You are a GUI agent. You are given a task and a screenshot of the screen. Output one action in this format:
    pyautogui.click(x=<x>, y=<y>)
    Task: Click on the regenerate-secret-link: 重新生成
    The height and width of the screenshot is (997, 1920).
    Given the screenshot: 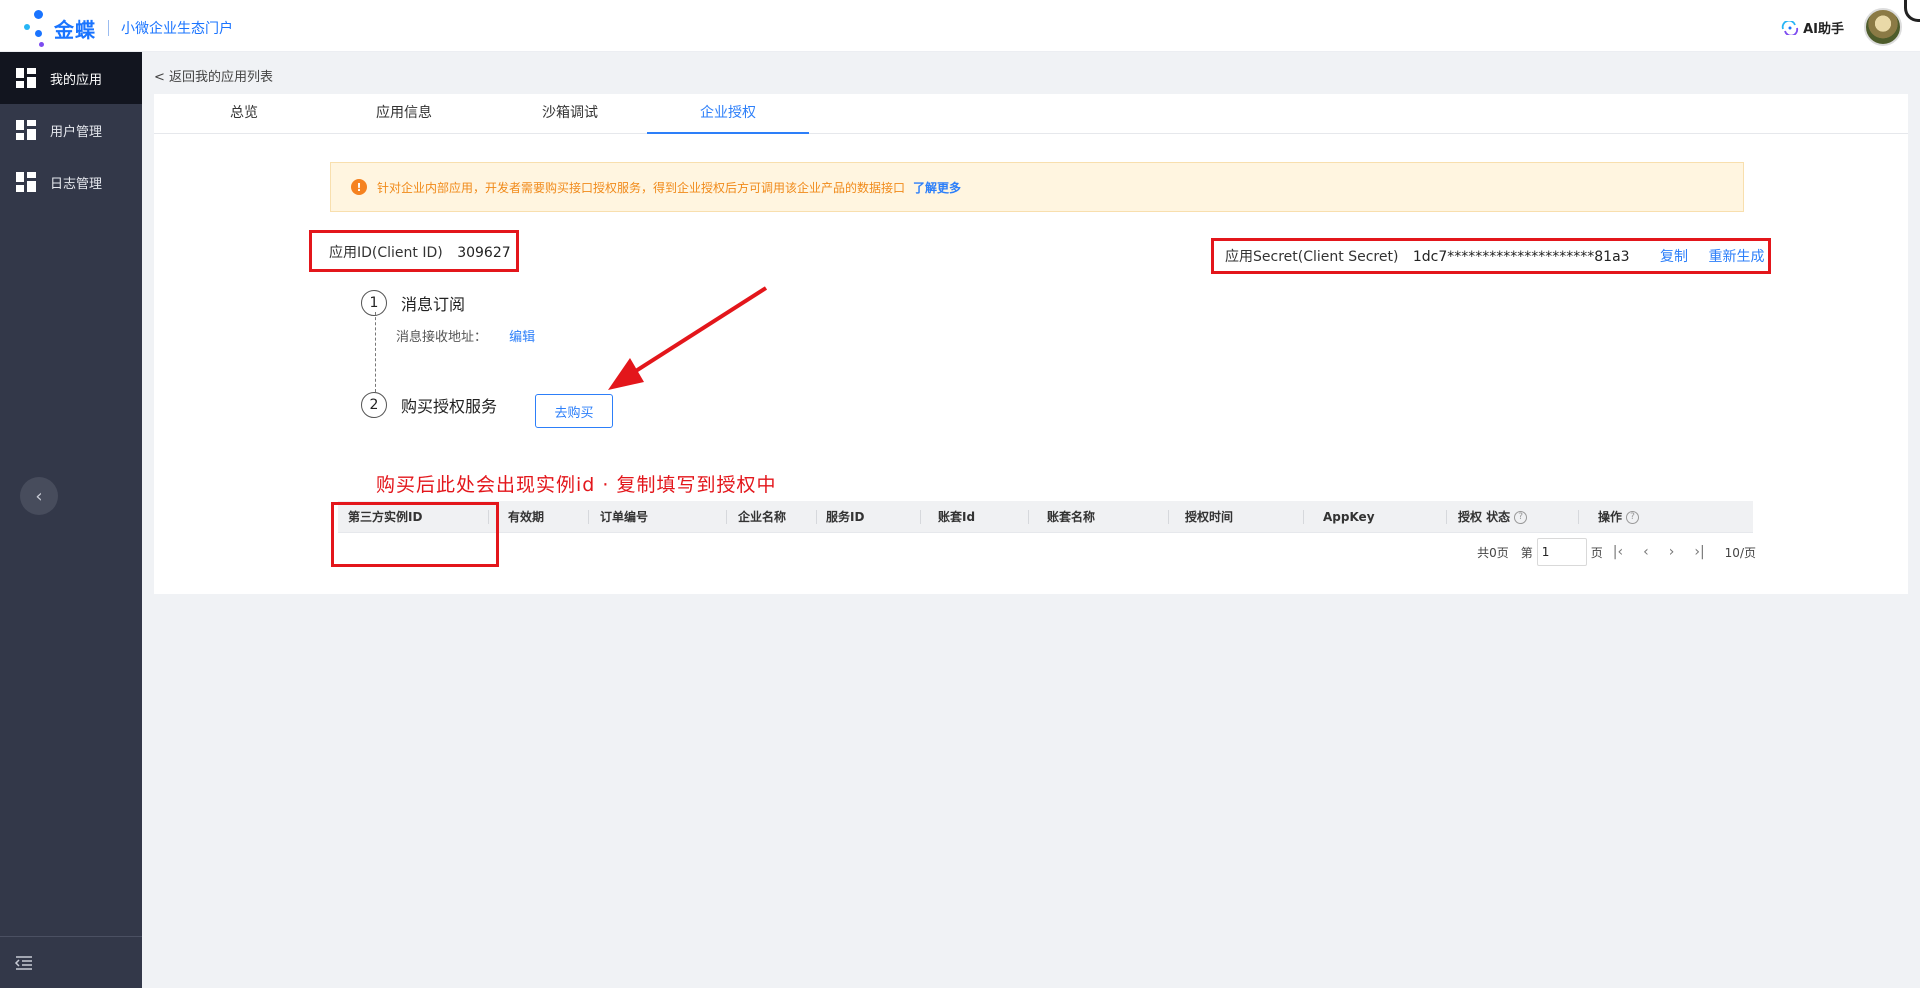 What is the action you would take?
    pyautogui.click(x=1736, y=257)
    